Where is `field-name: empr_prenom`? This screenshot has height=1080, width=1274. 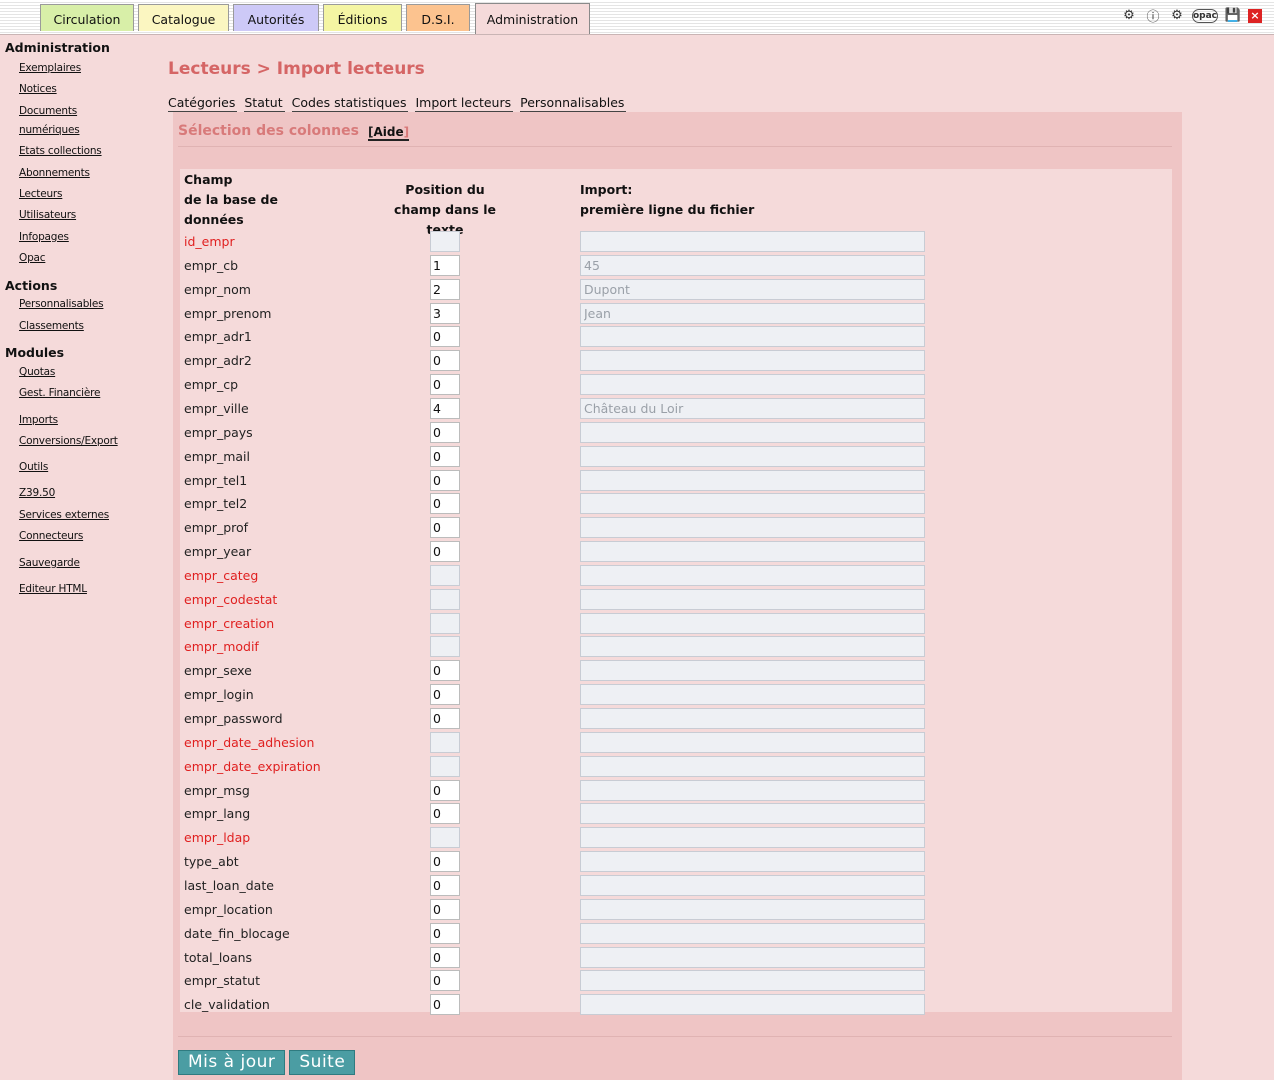
field-name: empr_prenom is located at coordinates (228, 313).